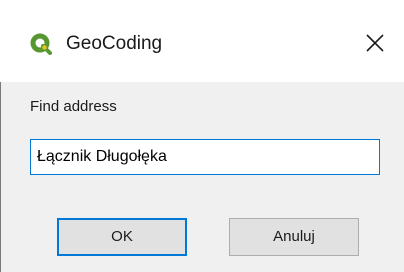 The image size is (404, 272). I want to click on ok-button: OK, so click(122, 237).